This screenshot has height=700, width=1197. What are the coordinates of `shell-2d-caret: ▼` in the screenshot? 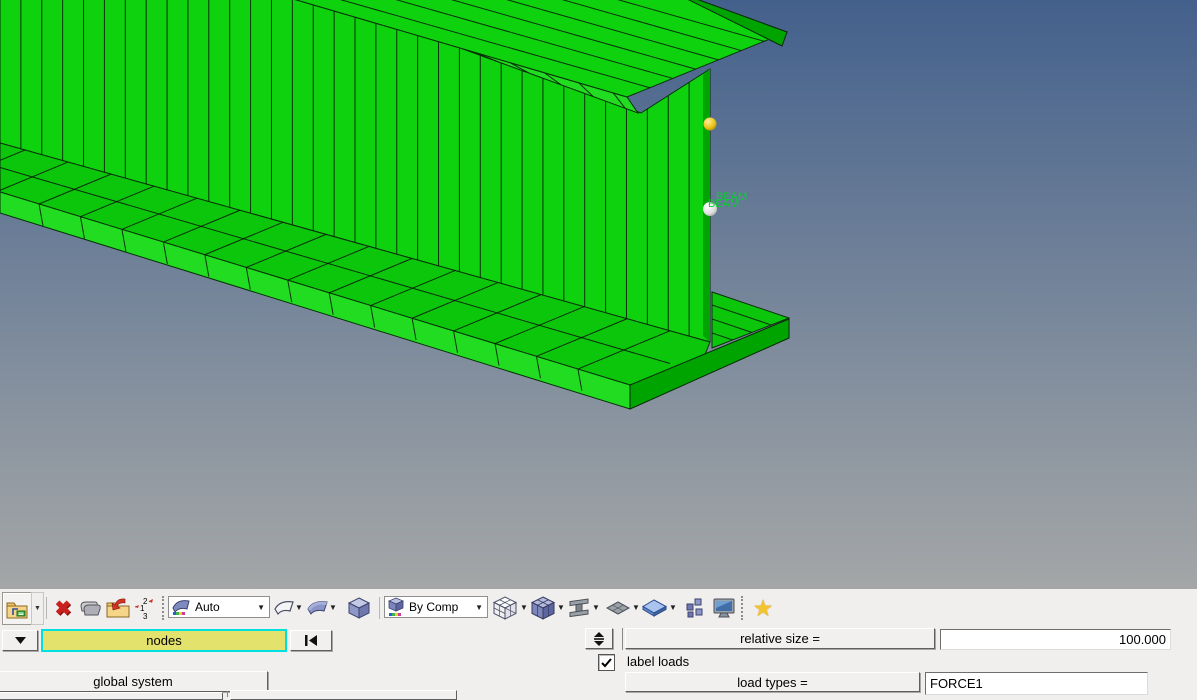 It's located at (636, 608).